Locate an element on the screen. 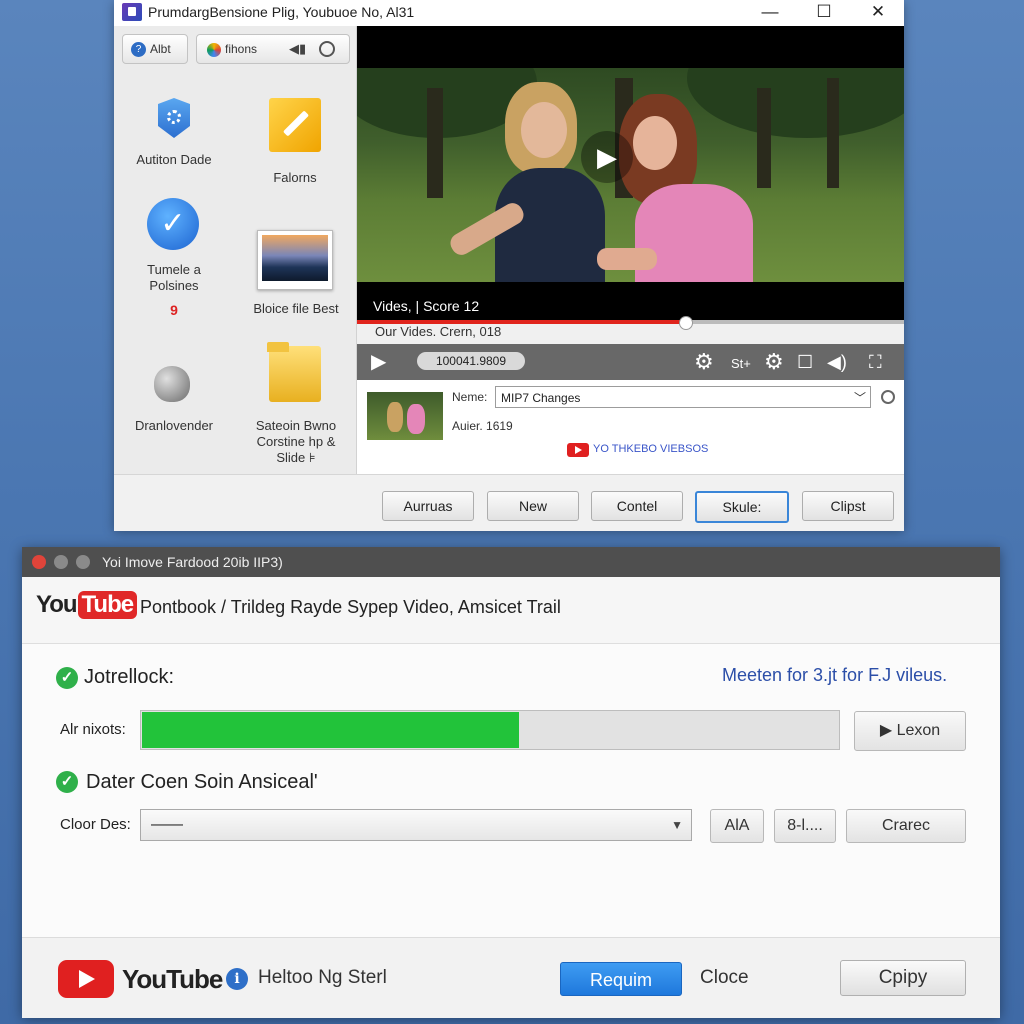 Image resolution: width=1024 pixels, height=1024 pixels. chip-label: Albt is located at coordinates (160, 49).